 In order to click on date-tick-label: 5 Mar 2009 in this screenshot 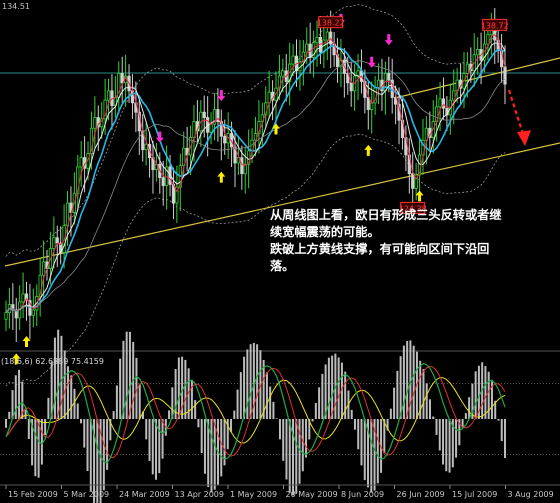, I will do `click(87, 494)`.